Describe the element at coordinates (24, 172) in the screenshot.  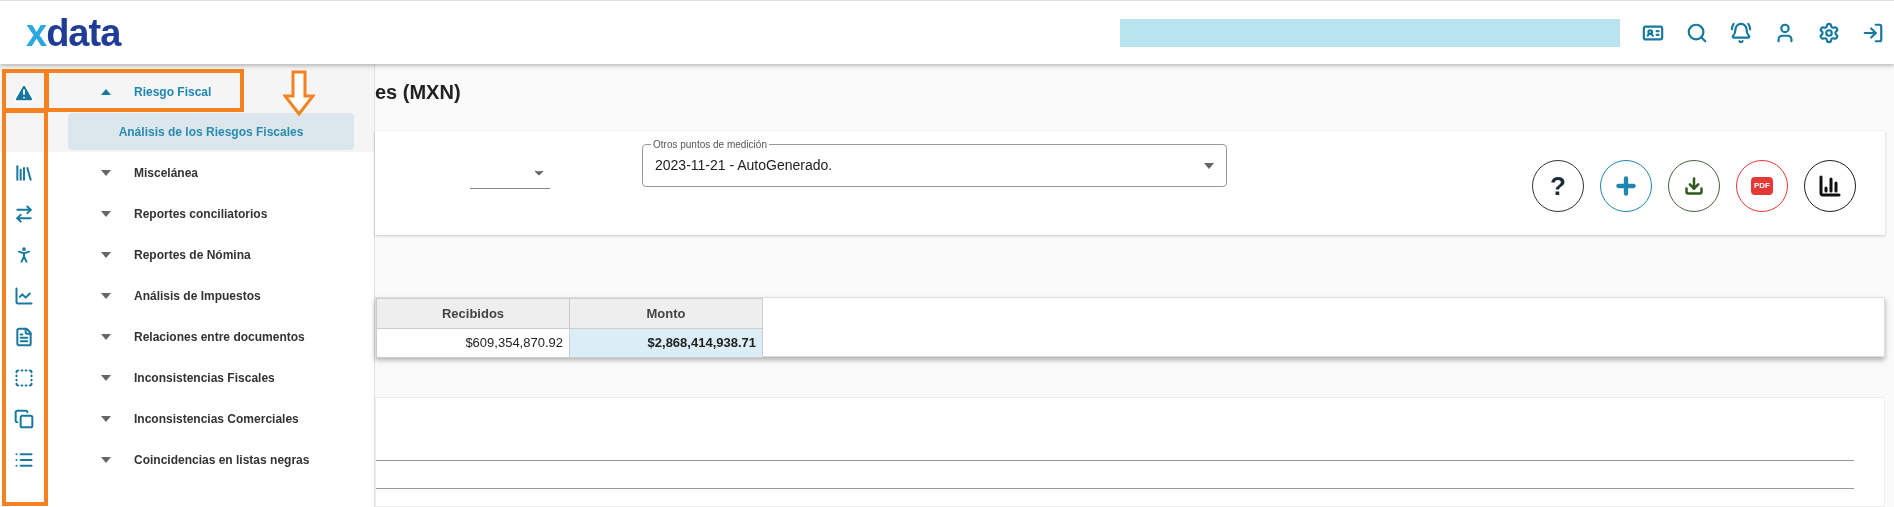
I see `library-icon` at that location.